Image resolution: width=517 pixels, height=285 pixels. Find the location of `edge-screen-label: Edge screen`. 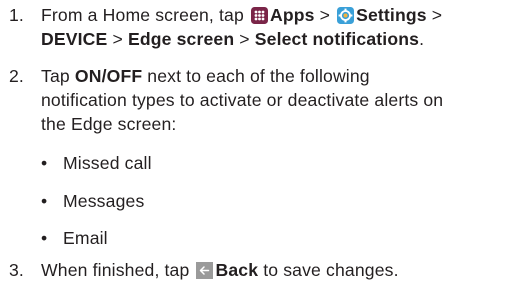

edge-screen-label: Edge screen is located at coordinates (181, 39).